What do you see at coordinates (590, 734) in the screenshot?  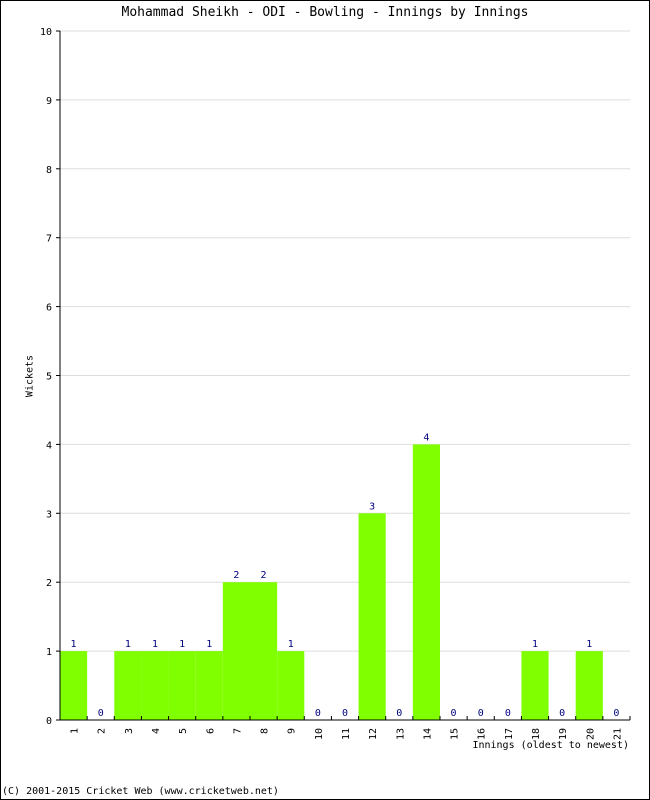 I see `x-tick-label: 20` at bounding box center [590, 734].